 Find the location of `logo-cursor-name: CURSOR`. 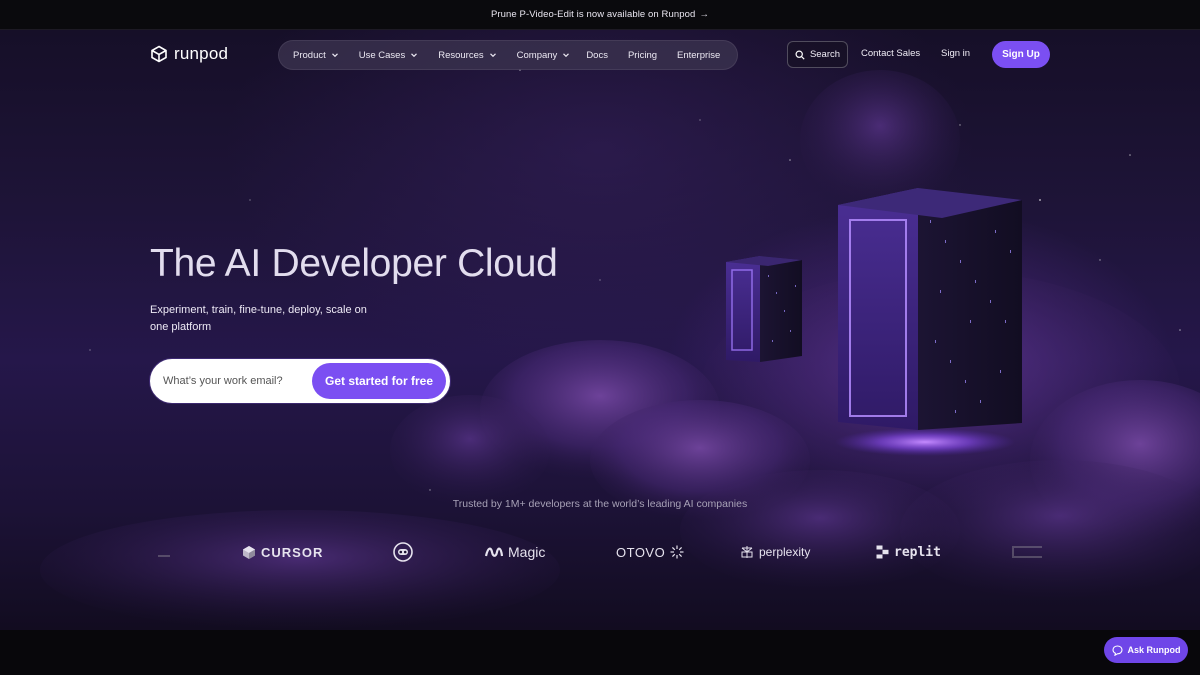

logo-cursor-name: CURSOR is located at coordinates (292, 552).